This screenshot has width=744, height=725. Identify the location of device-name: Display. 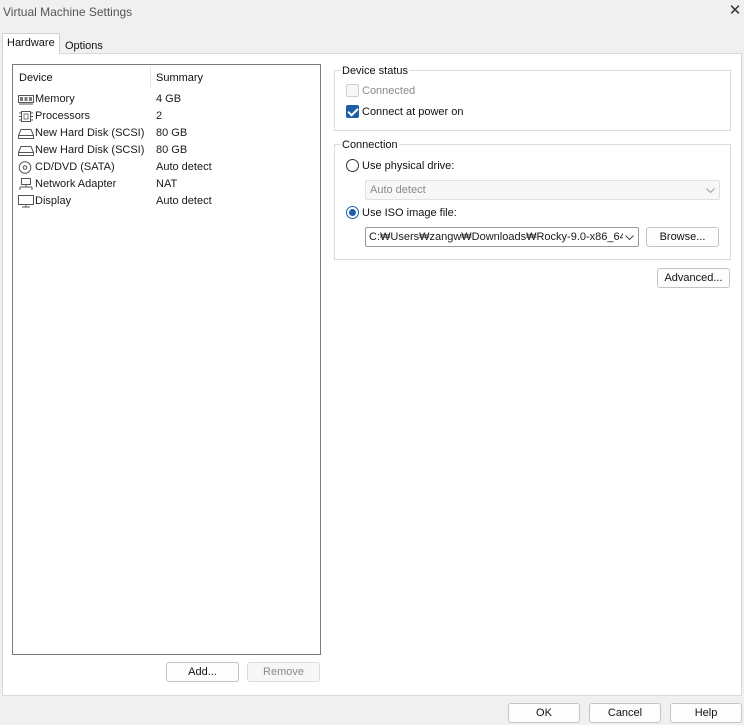
(53, 201).